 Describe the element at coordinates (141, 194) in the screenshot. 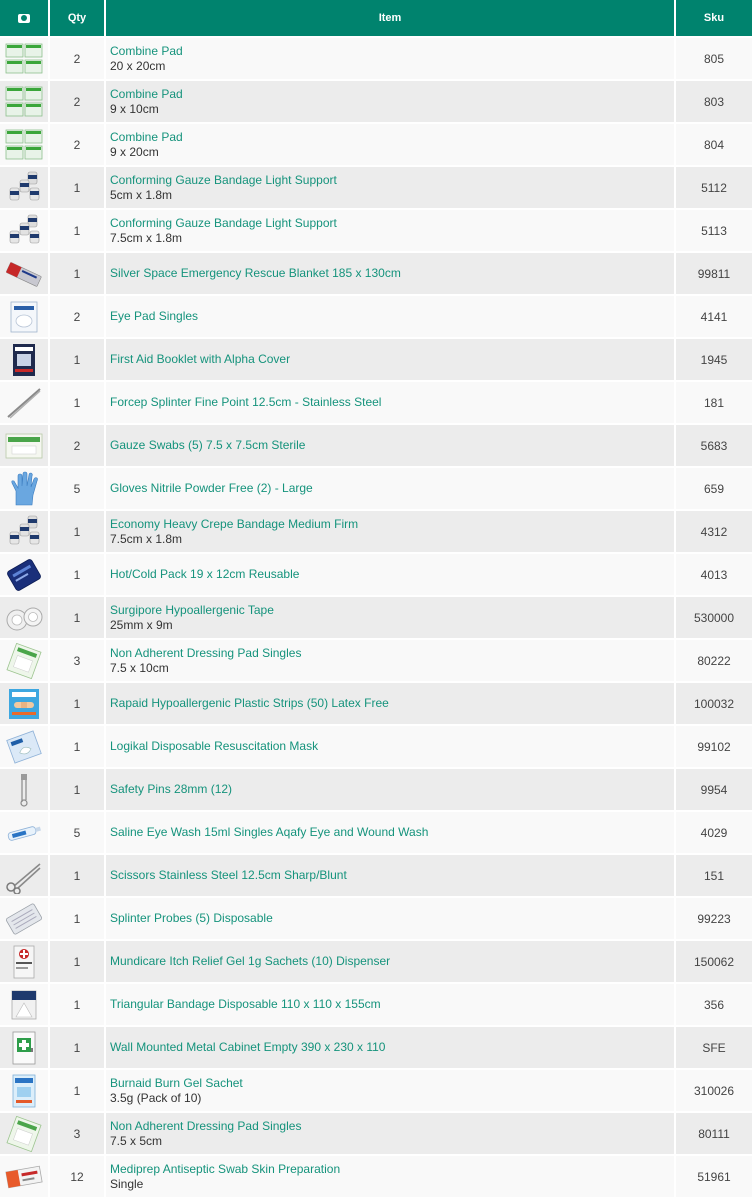

I see `item-spec: 5cm x 1.8m` at that location.